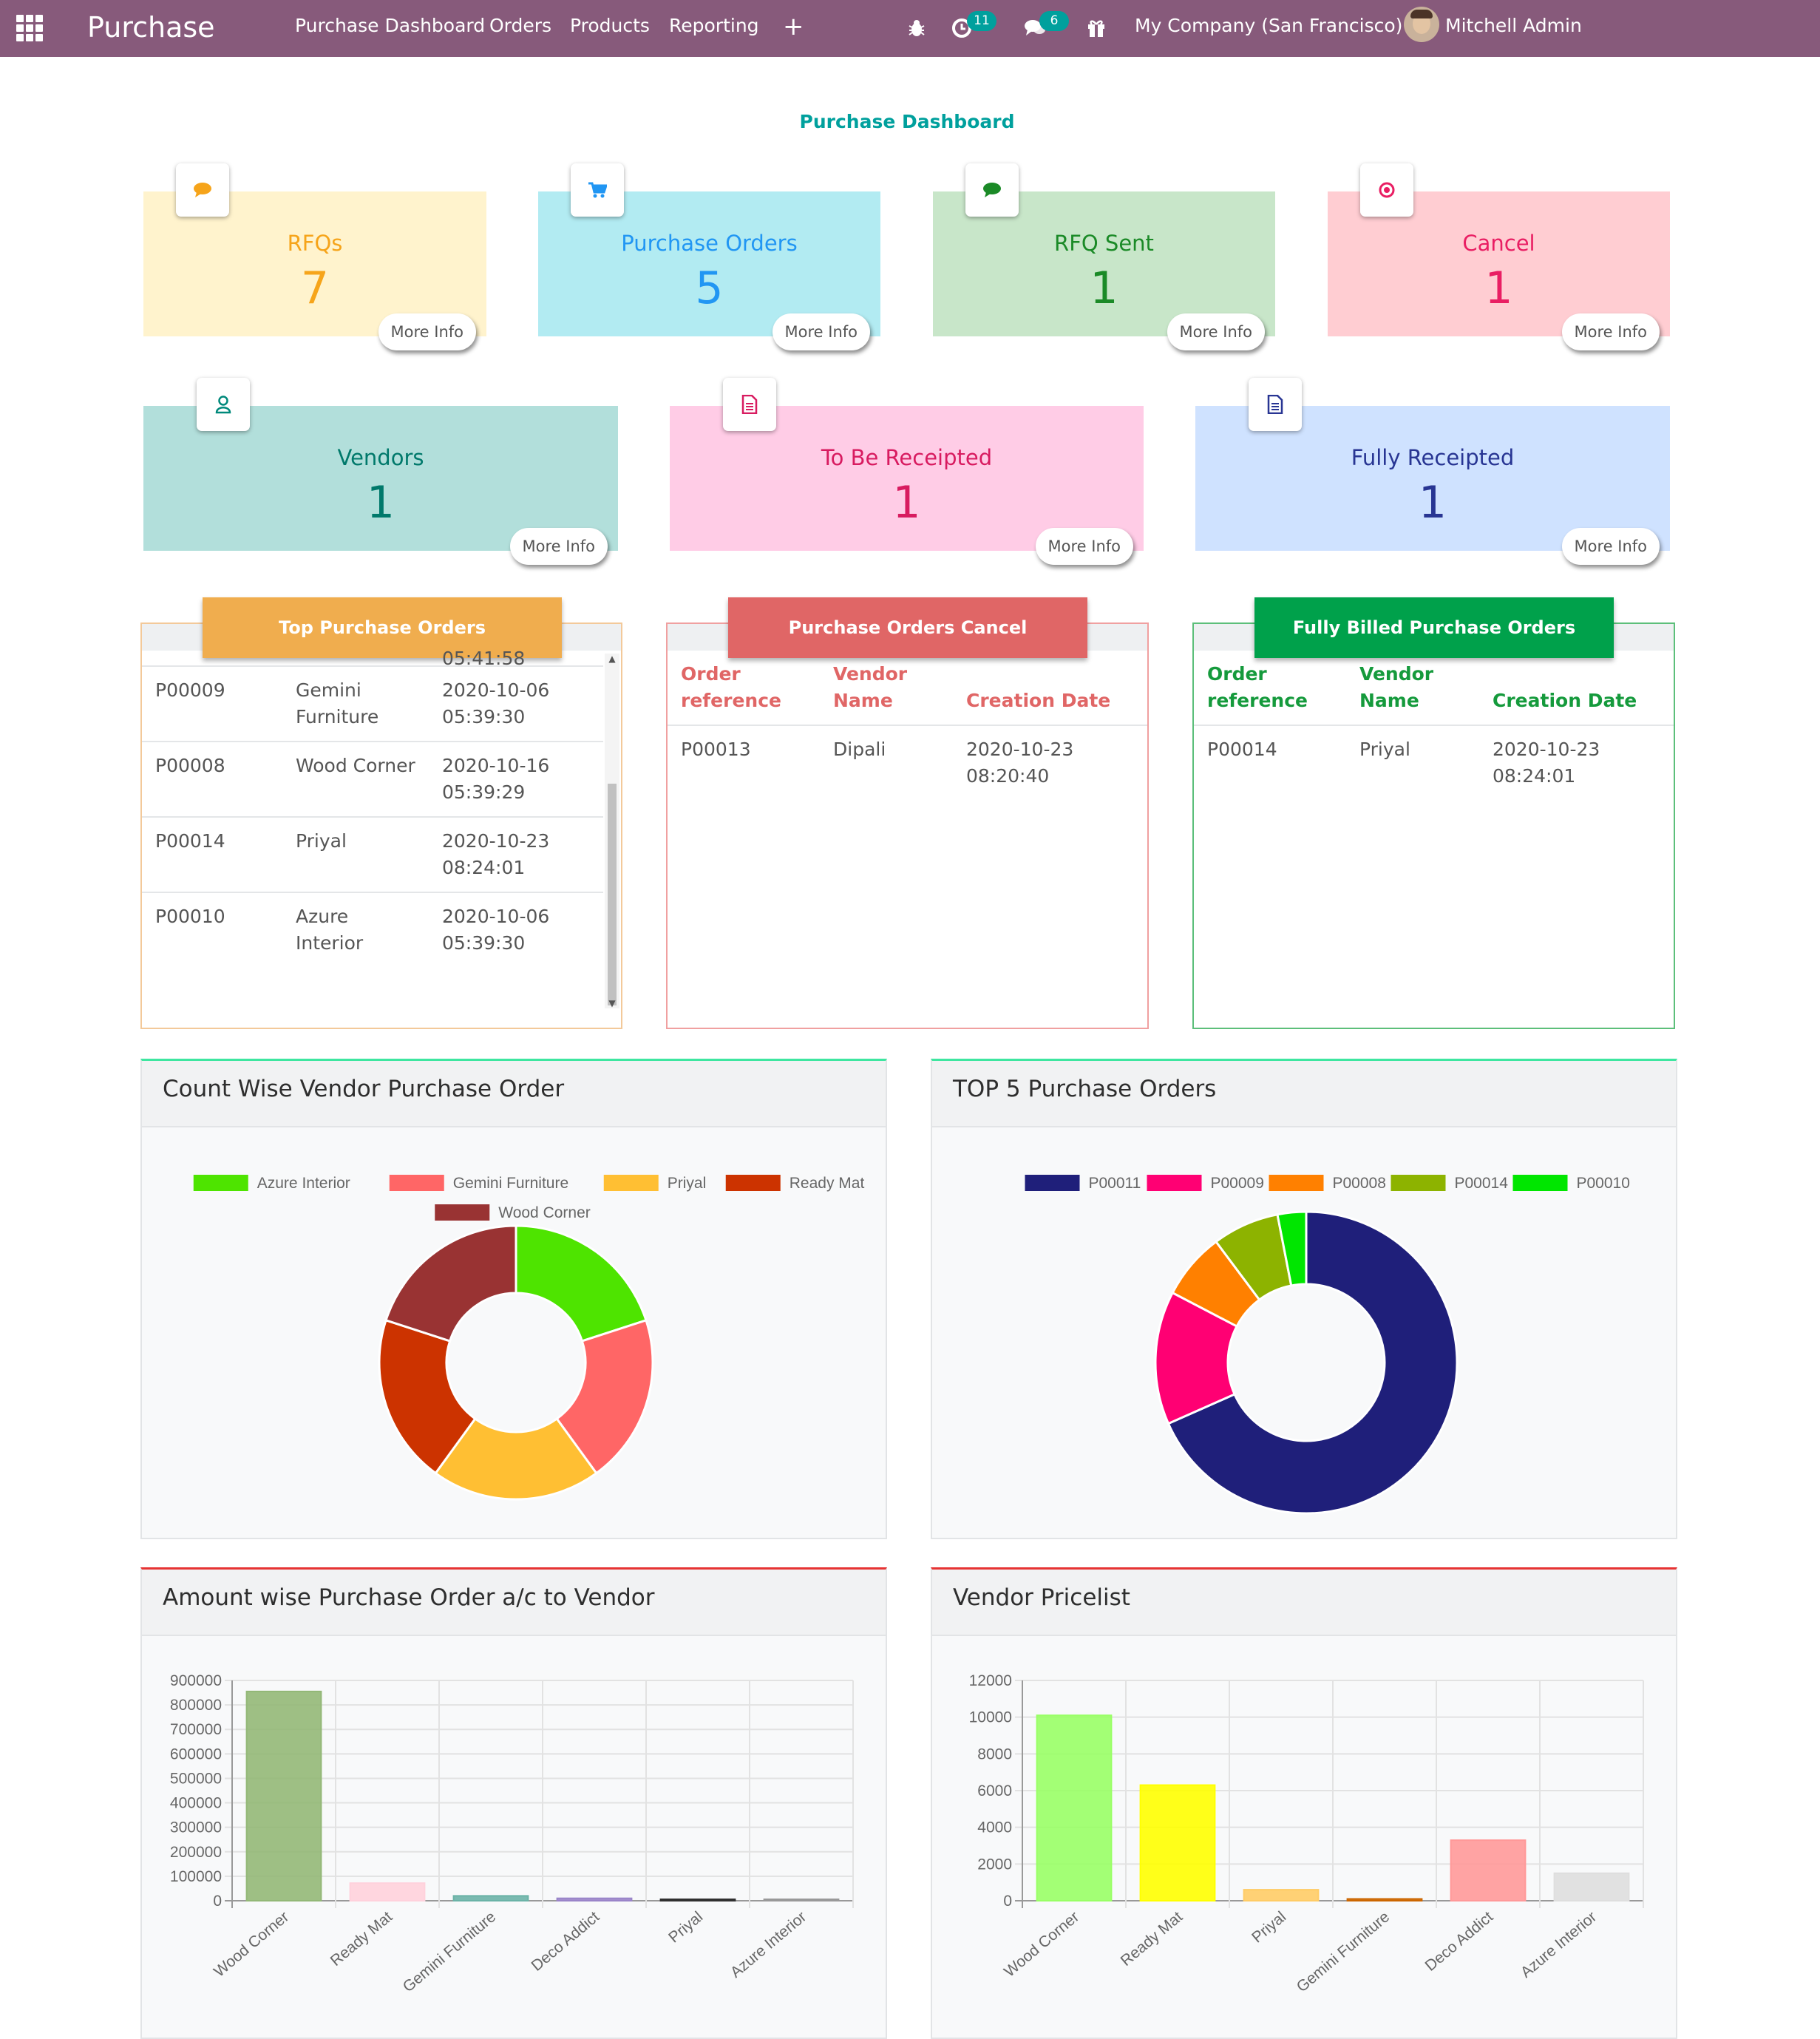 Image resolution: width=1820 pixels, height=2039 pixels. What do you see at coordinates (610, 28) in the screenshot?
I see `menu-products: Products` at bounding box center [610, 28].